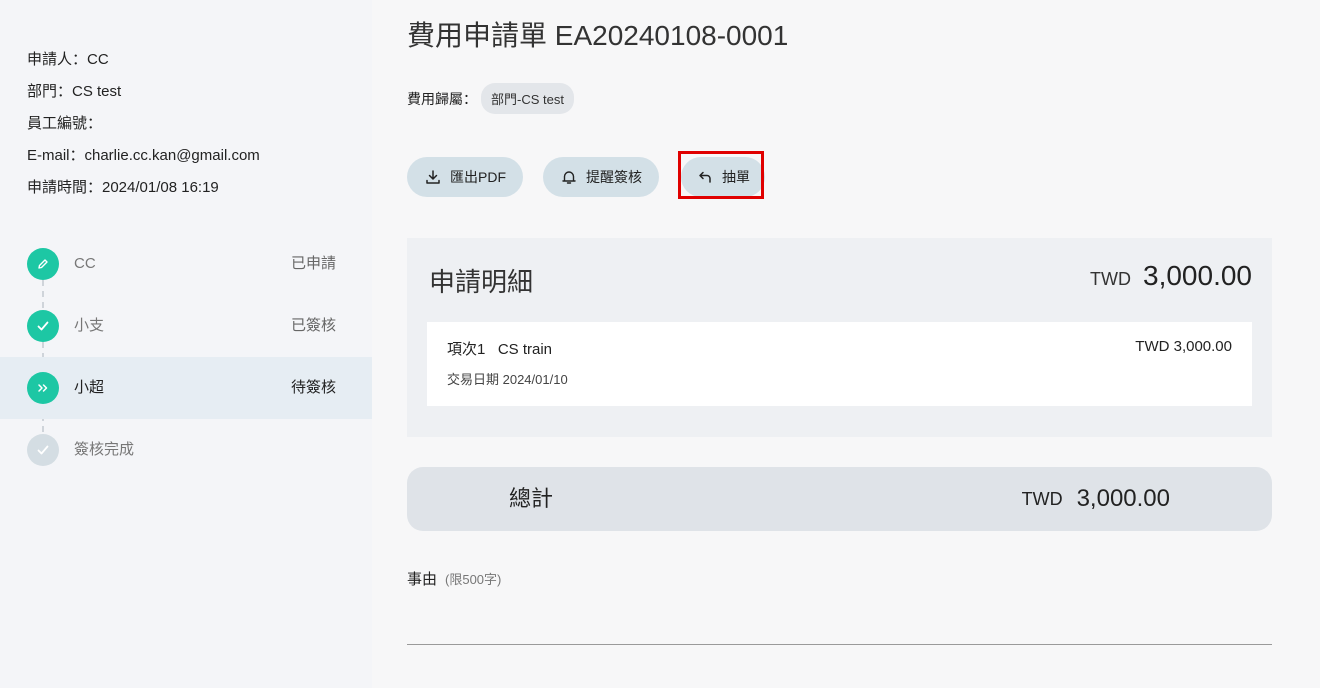  What do you see at coordinates (500, 349) in the screenshot?
I see `item-name: 項次1 CS train` at bounding box center [500, 349].